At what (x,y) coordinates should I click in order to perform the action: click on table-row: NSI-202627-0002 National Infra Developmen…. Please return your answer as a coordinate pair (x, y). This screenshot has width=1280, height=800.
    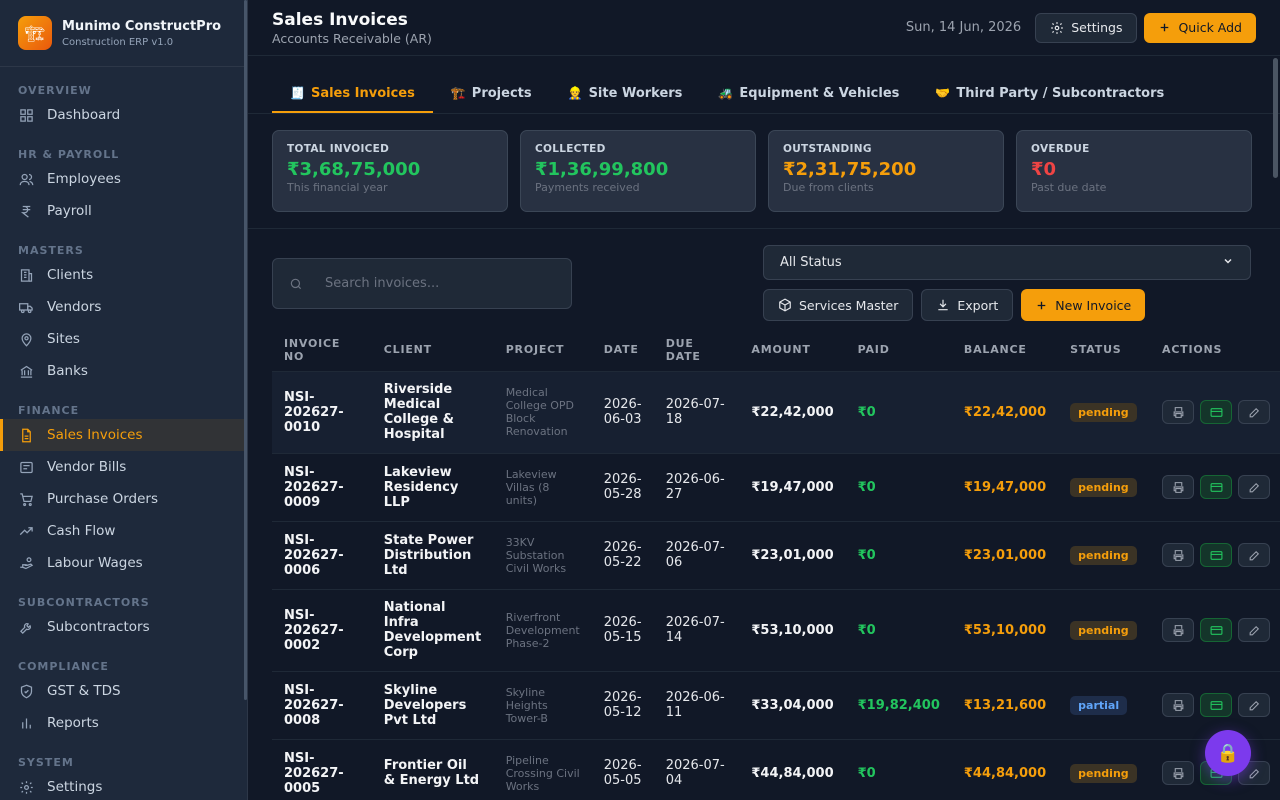
    Looking at the image, I should click on (776, 630).